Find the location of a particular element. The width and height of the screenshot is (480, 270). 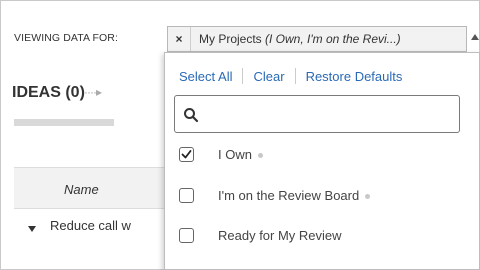

option-ready-for-review: Ready for My Review is located at coordinates (260, 235).